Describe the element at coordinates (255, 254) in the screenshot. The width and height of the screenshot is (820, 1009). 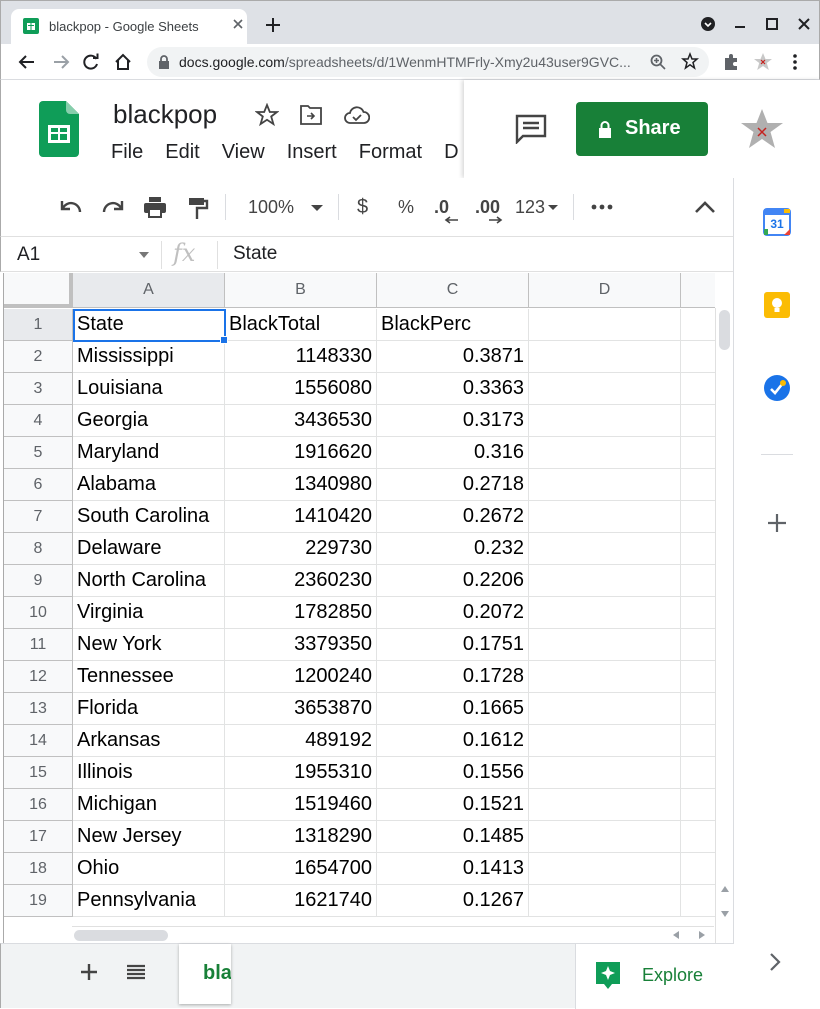
I see `formula-input: State` at that location.